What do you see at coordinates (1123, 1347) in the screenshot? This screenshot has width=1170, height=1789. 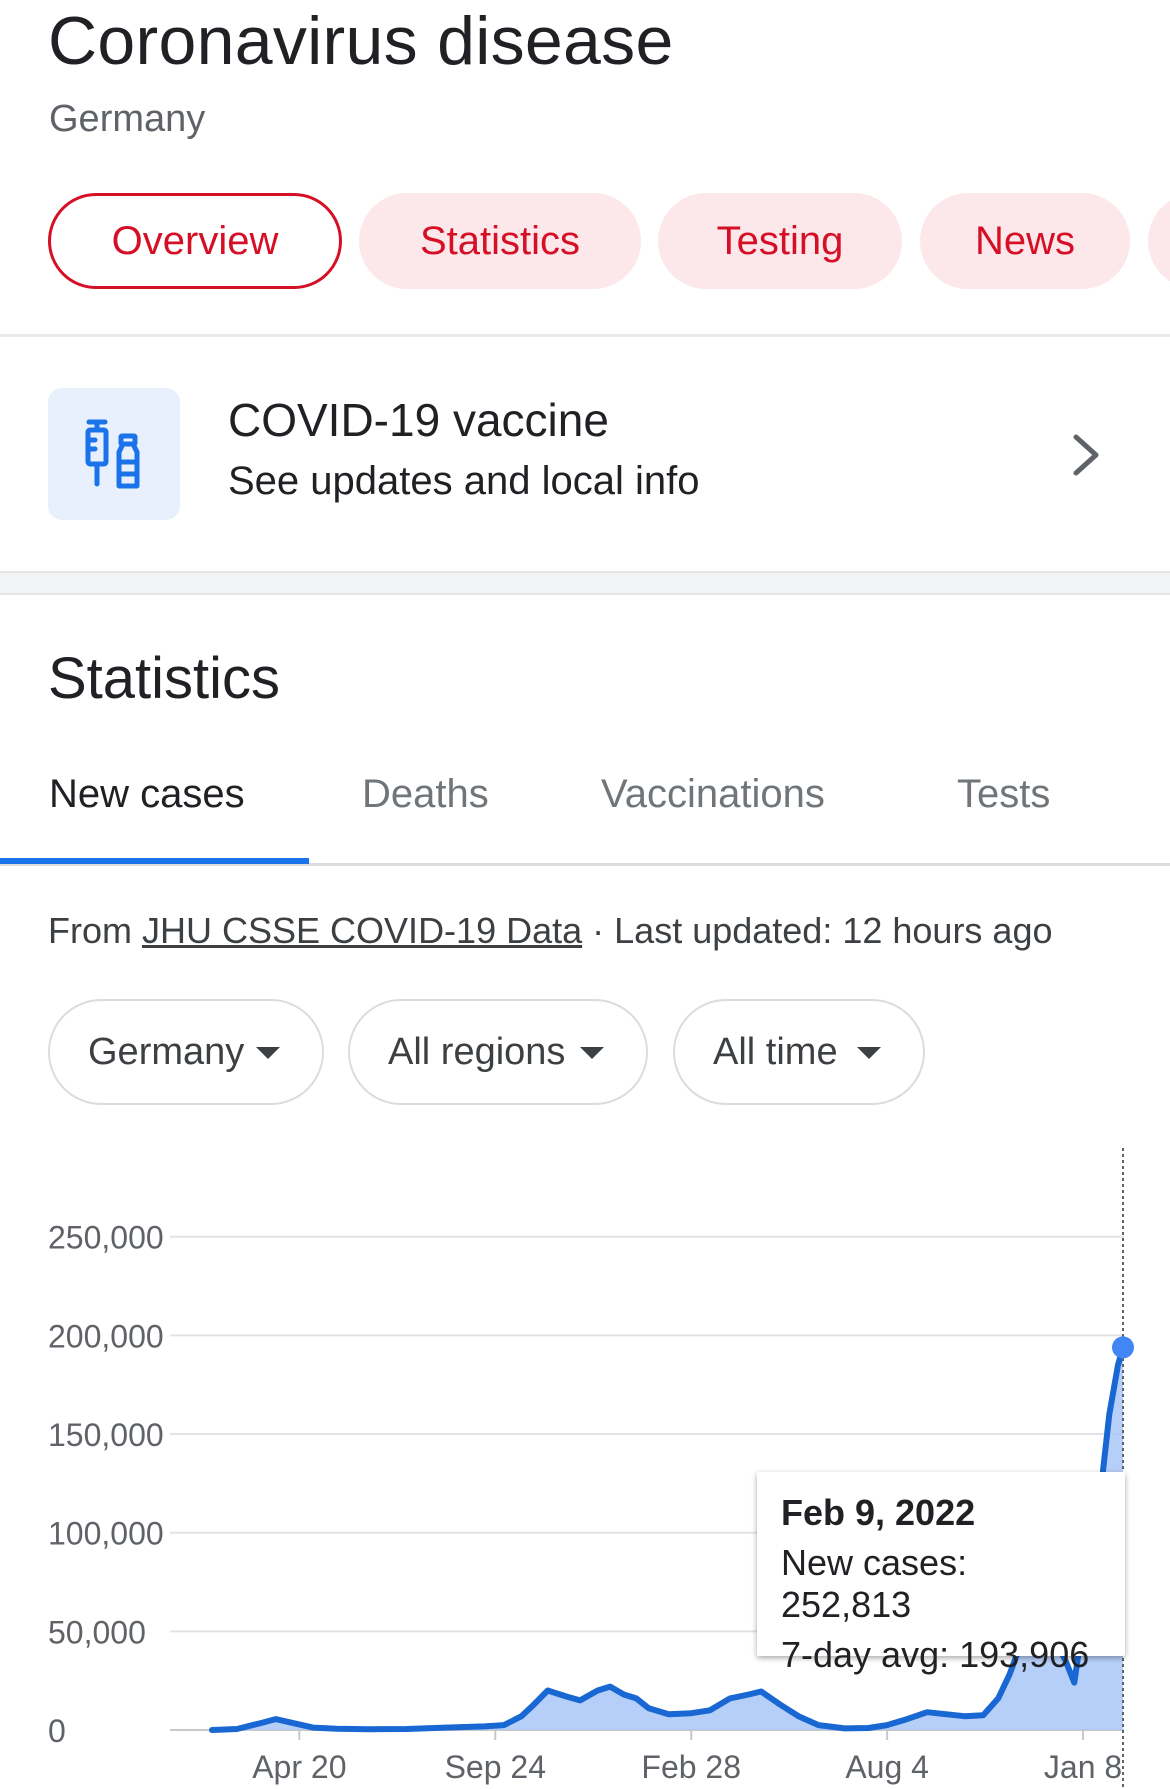 I see `hover-point` at bounding box center [1123, 1347].